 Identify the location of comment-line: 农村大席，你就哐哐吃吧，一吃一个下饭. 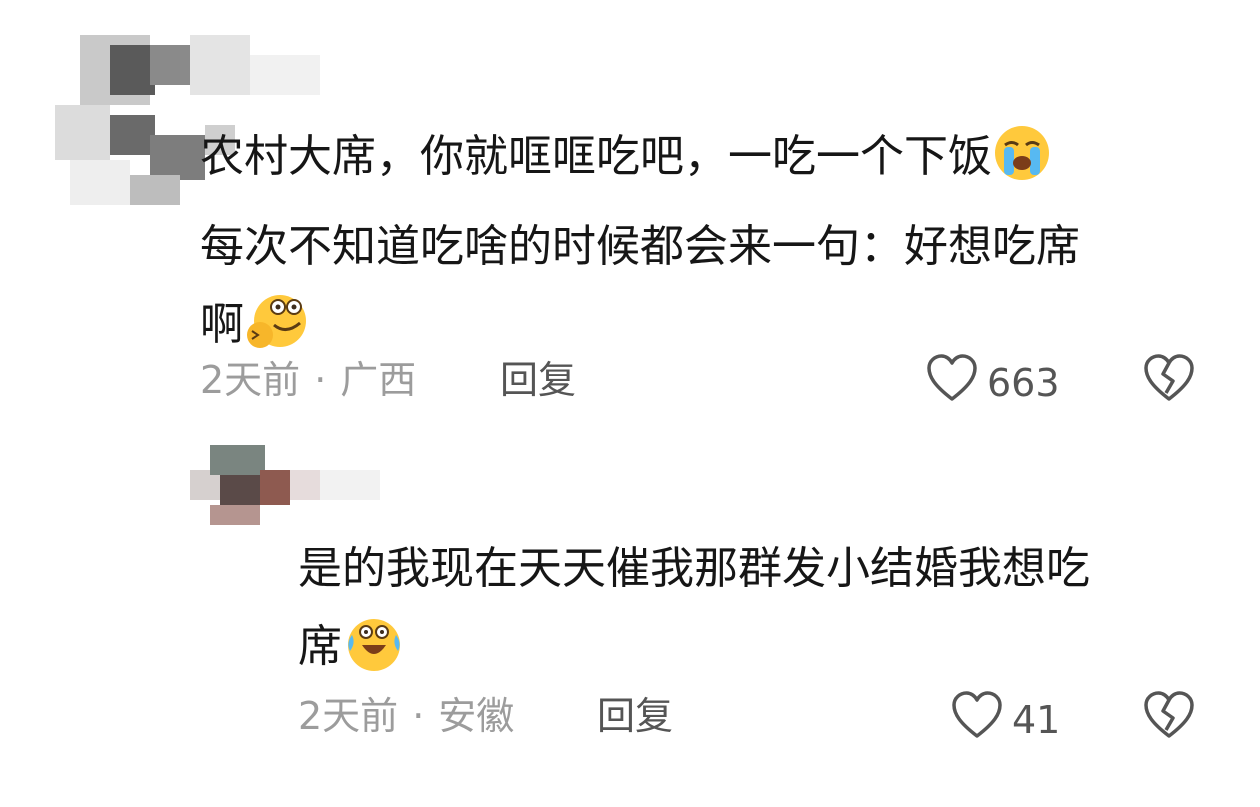
(596, 156).